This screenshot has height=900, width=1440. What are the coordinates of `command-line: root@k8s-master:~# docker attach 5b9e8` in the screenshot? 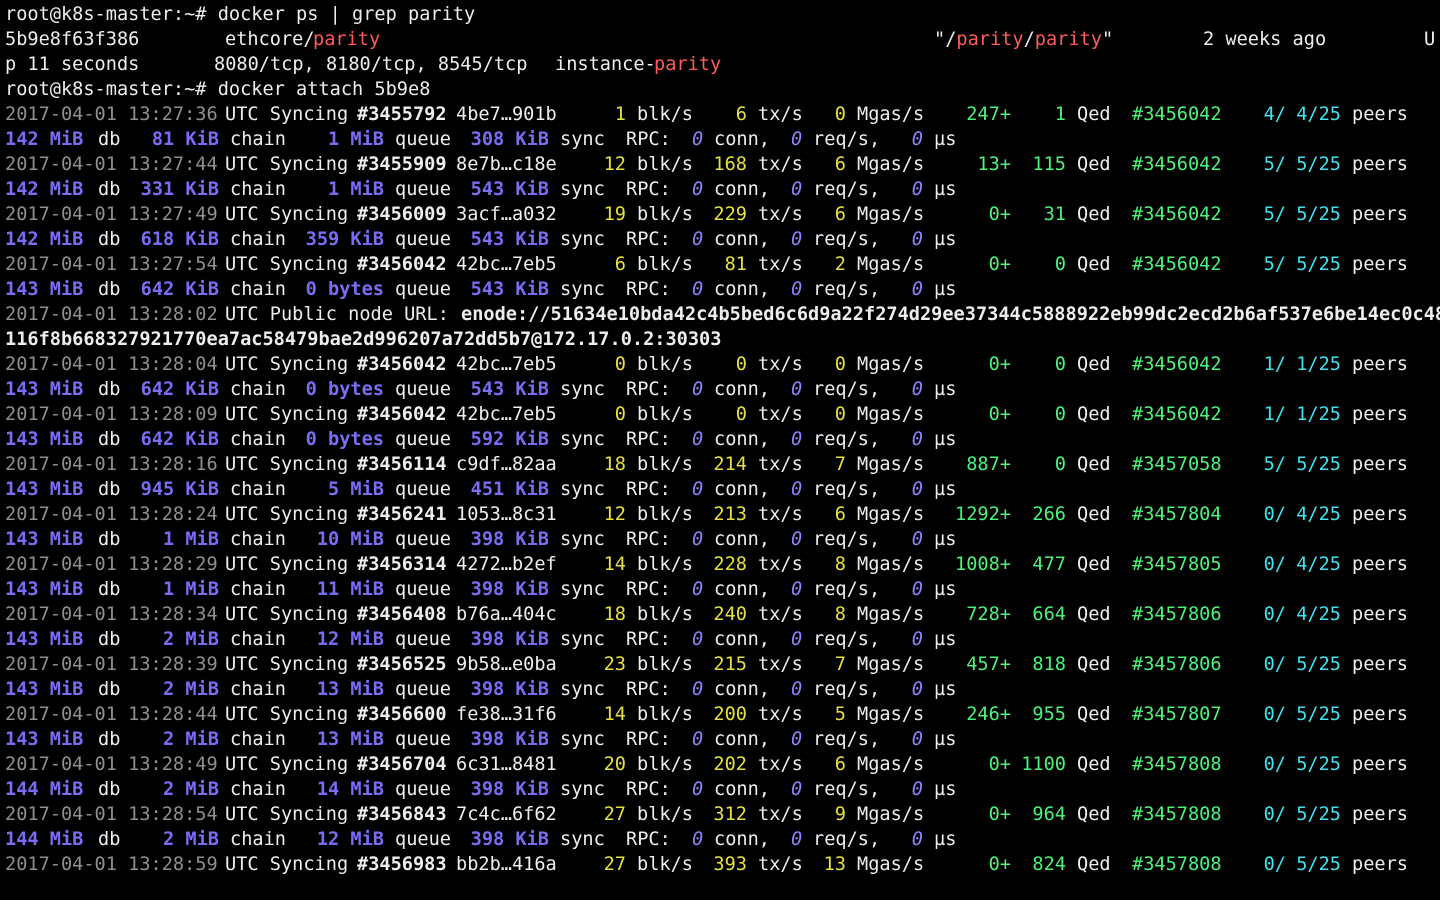 It's located at (722, 89).